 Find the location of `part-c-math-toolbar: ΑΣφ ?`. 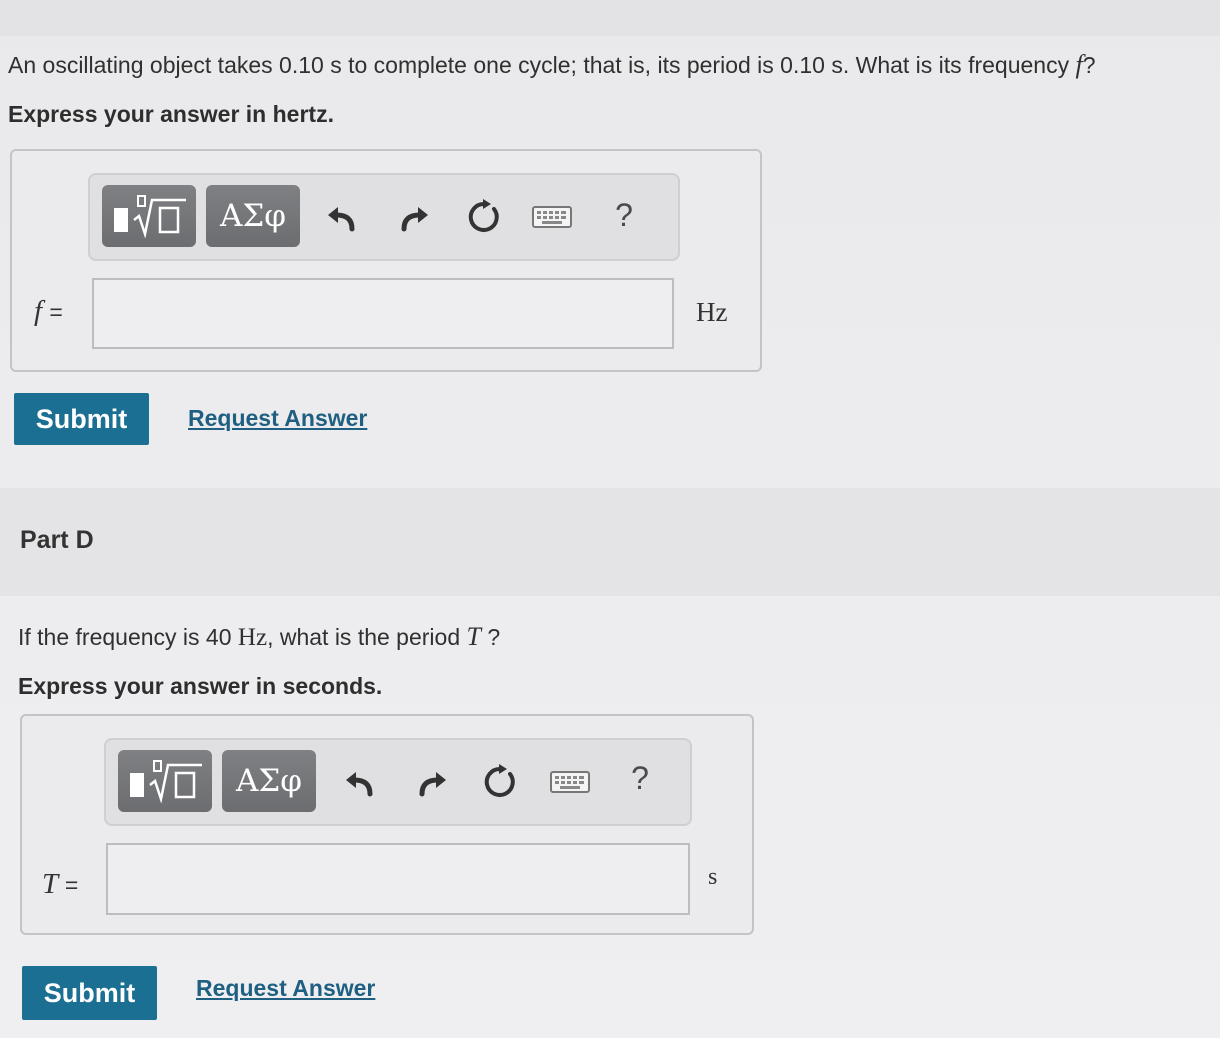

part-c-math-toolbar: ΑΣφ ? is located at coordinates (384, 217).